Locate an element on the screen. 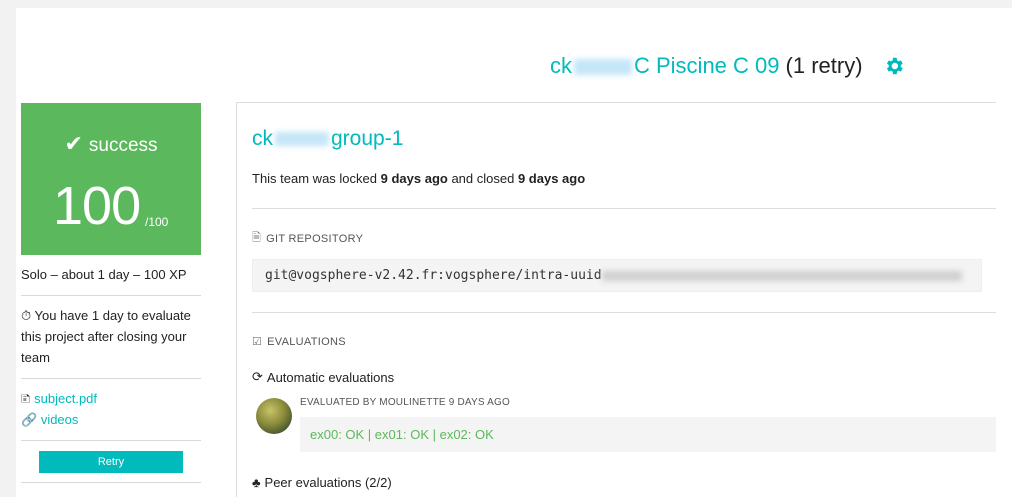 This screenshot has width=1012, height=497. retry-count: (1 retry) is located at coordinates (824, 65).